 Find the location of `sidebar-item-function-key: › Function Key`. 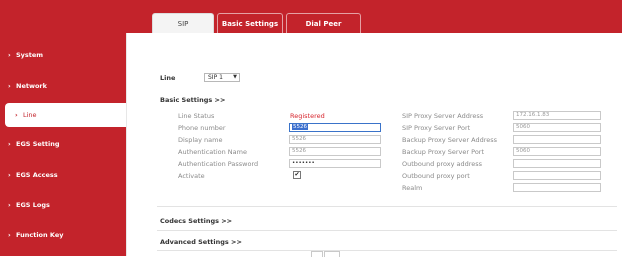

sidebar-item-function-key: › Function Key is located at coordinates (63, 235).